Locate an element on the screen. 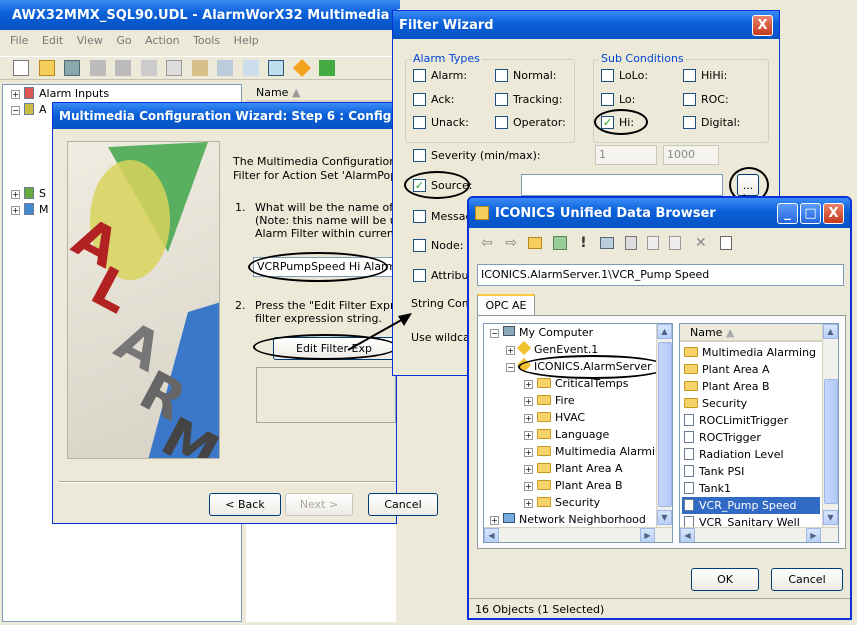 The height and width of the screenshot is (625, 857). tree-language: + Language is located at coordinates (566, 434).